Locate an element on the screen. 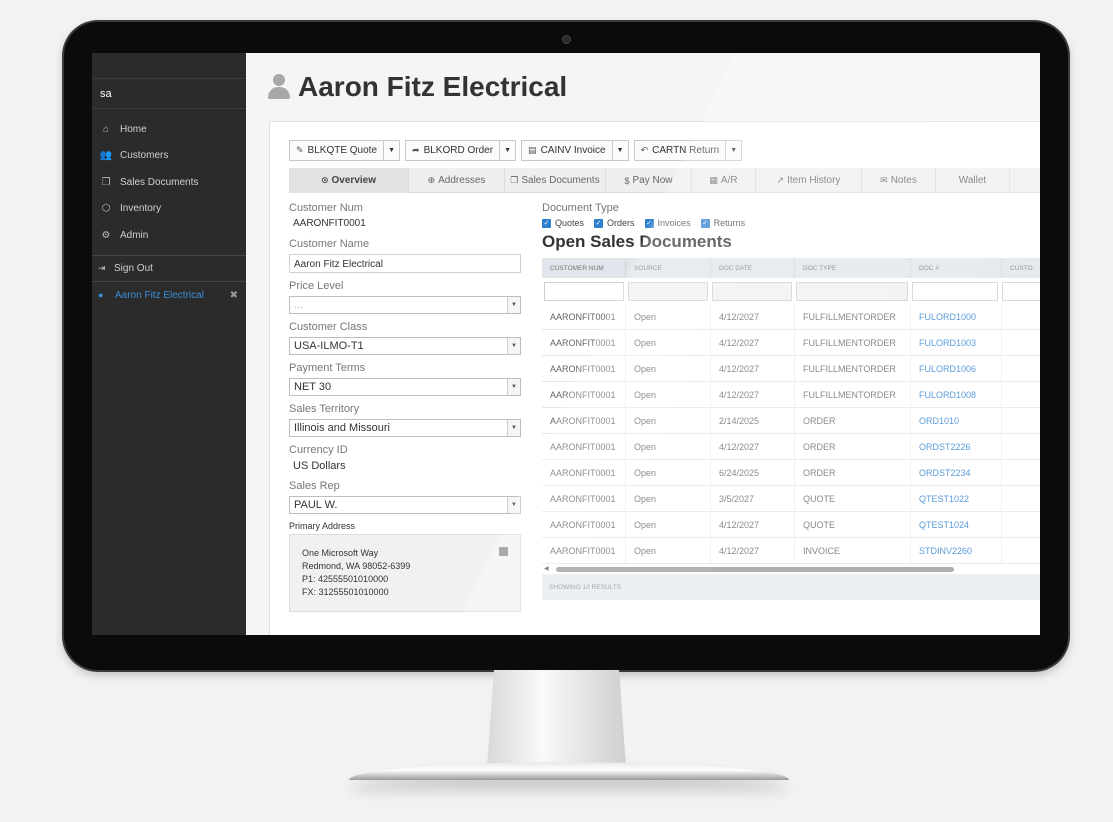  new-invoice-button: ▤ CAINV Invoice is located at coordinates (567, 150).